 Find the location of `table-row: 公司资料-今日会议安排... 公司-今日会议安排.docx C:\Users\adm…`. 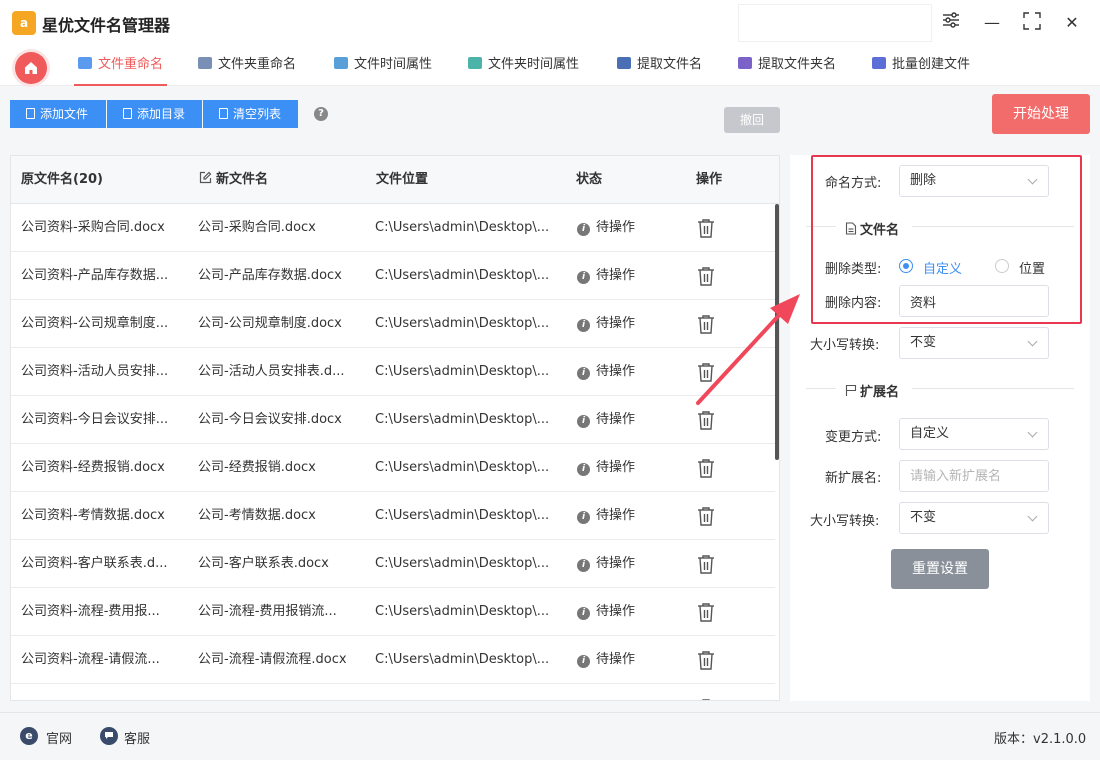

table-row: 公司资料-今日会议安排... 公司-今日会议安排.docx C:\Users\adm… is located at coordinates (393, 420).